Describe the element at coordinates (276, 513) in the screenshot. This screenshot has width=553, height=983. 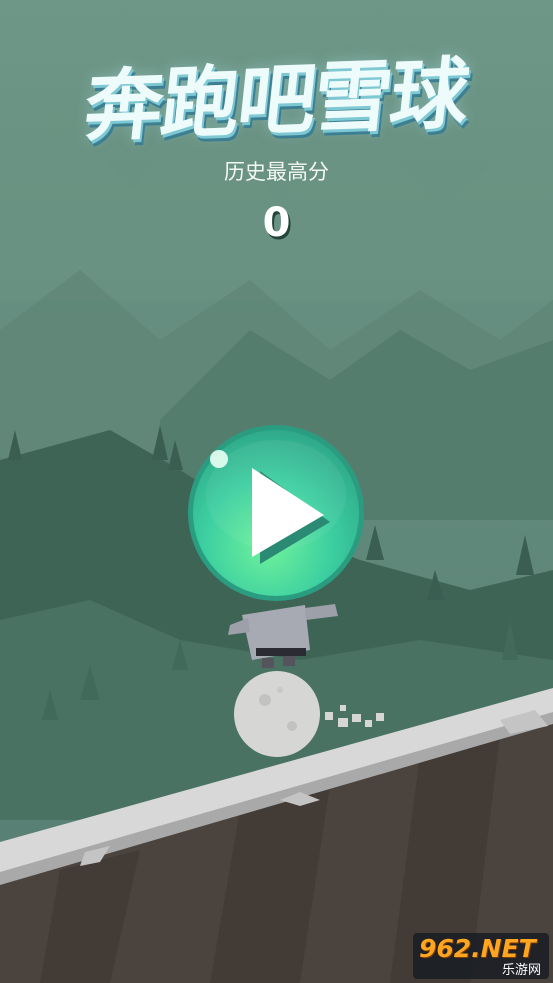
I see `play-button` at that location.